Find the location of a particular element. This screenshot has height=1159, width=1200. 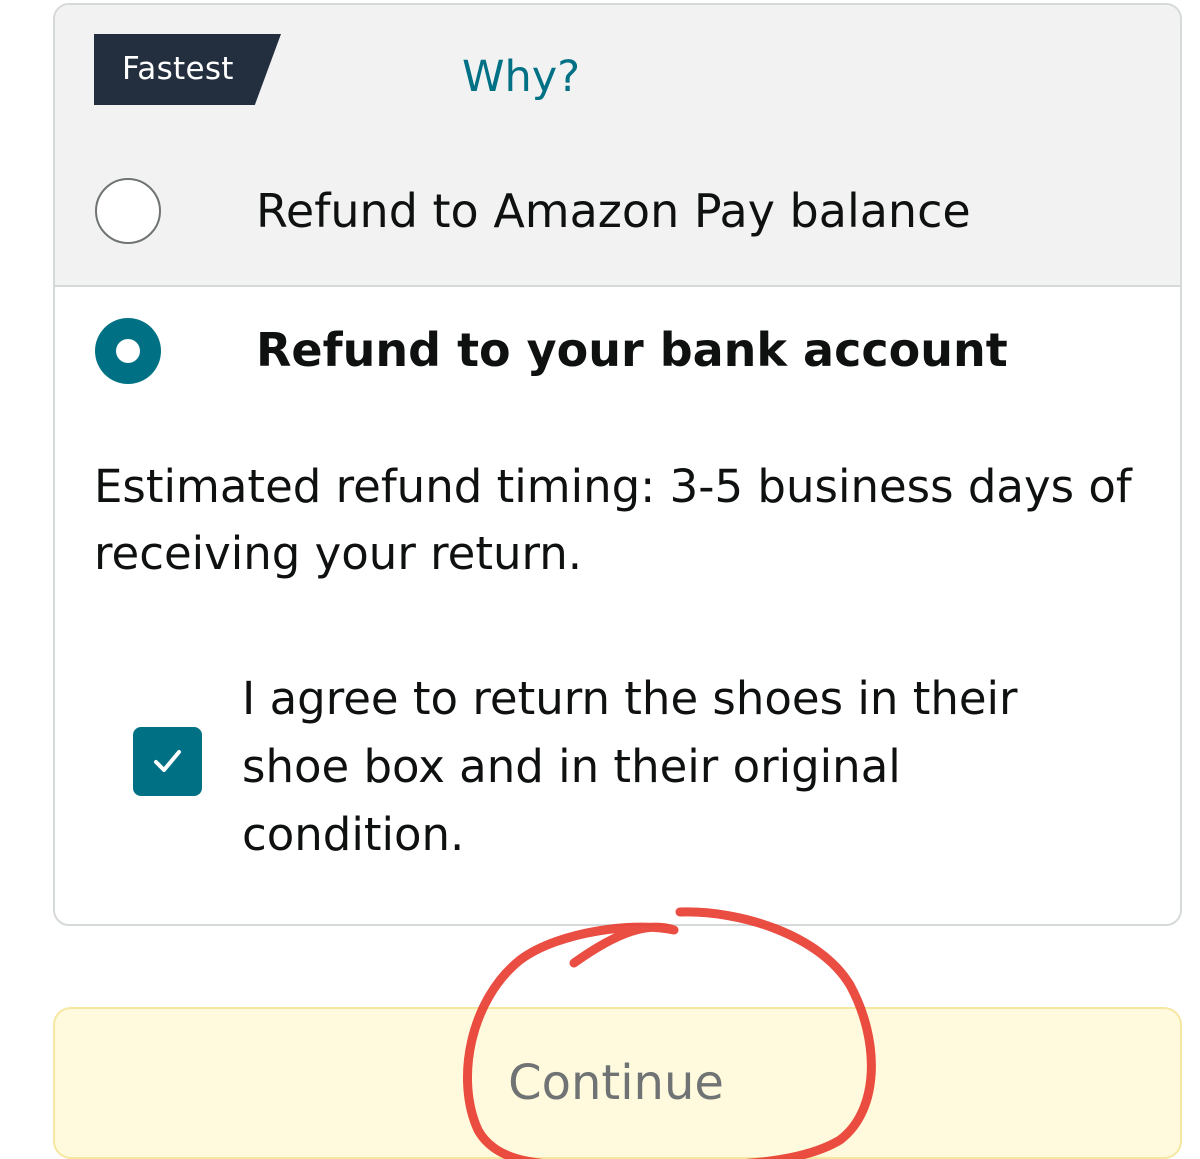

agree-checkbox is located at coordinates (167, 761).